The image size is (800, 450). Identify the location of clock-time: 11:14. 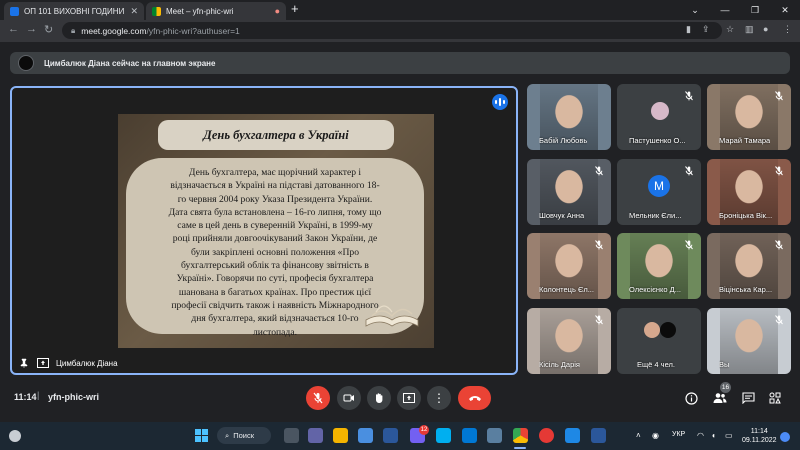
(759, 431).